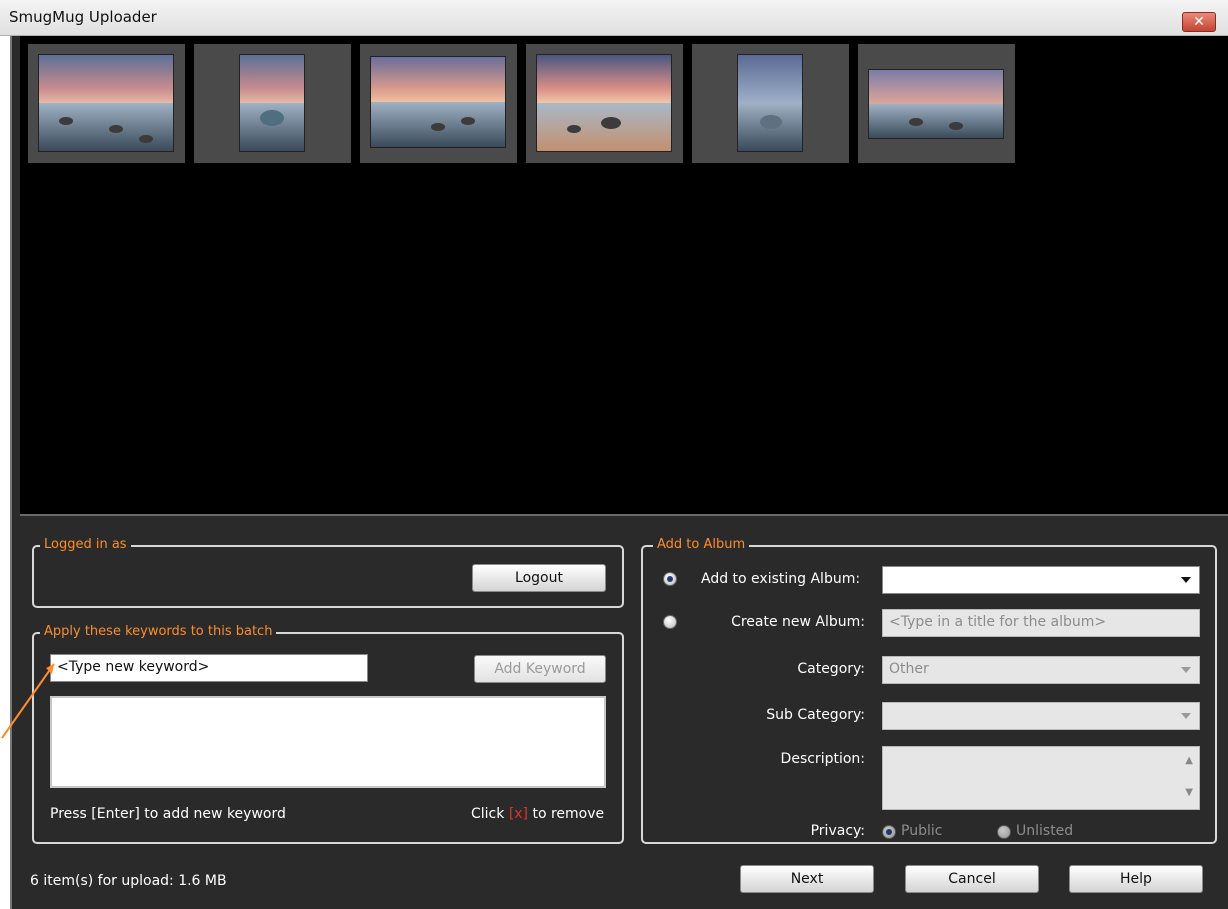 This screenshot has width=1228, height=909. What do you see at coordinates (540, 669) in the screenshot?
I see `add-keyword-button: Add Keyword` at bounding box center [540, 669].